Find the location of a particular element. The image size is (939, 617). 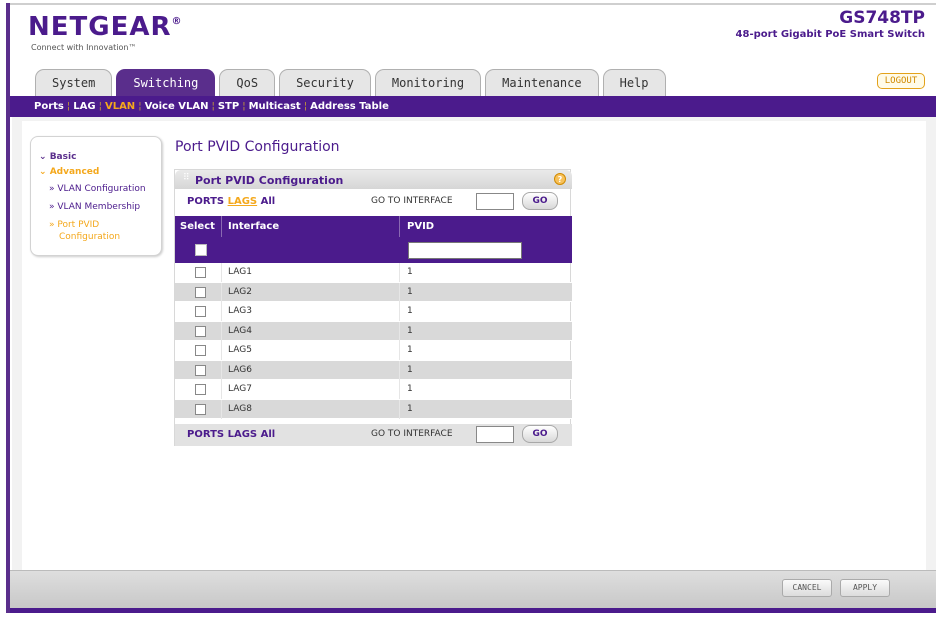

interface-cell: LAG1 is located at coordinates (240, 272).